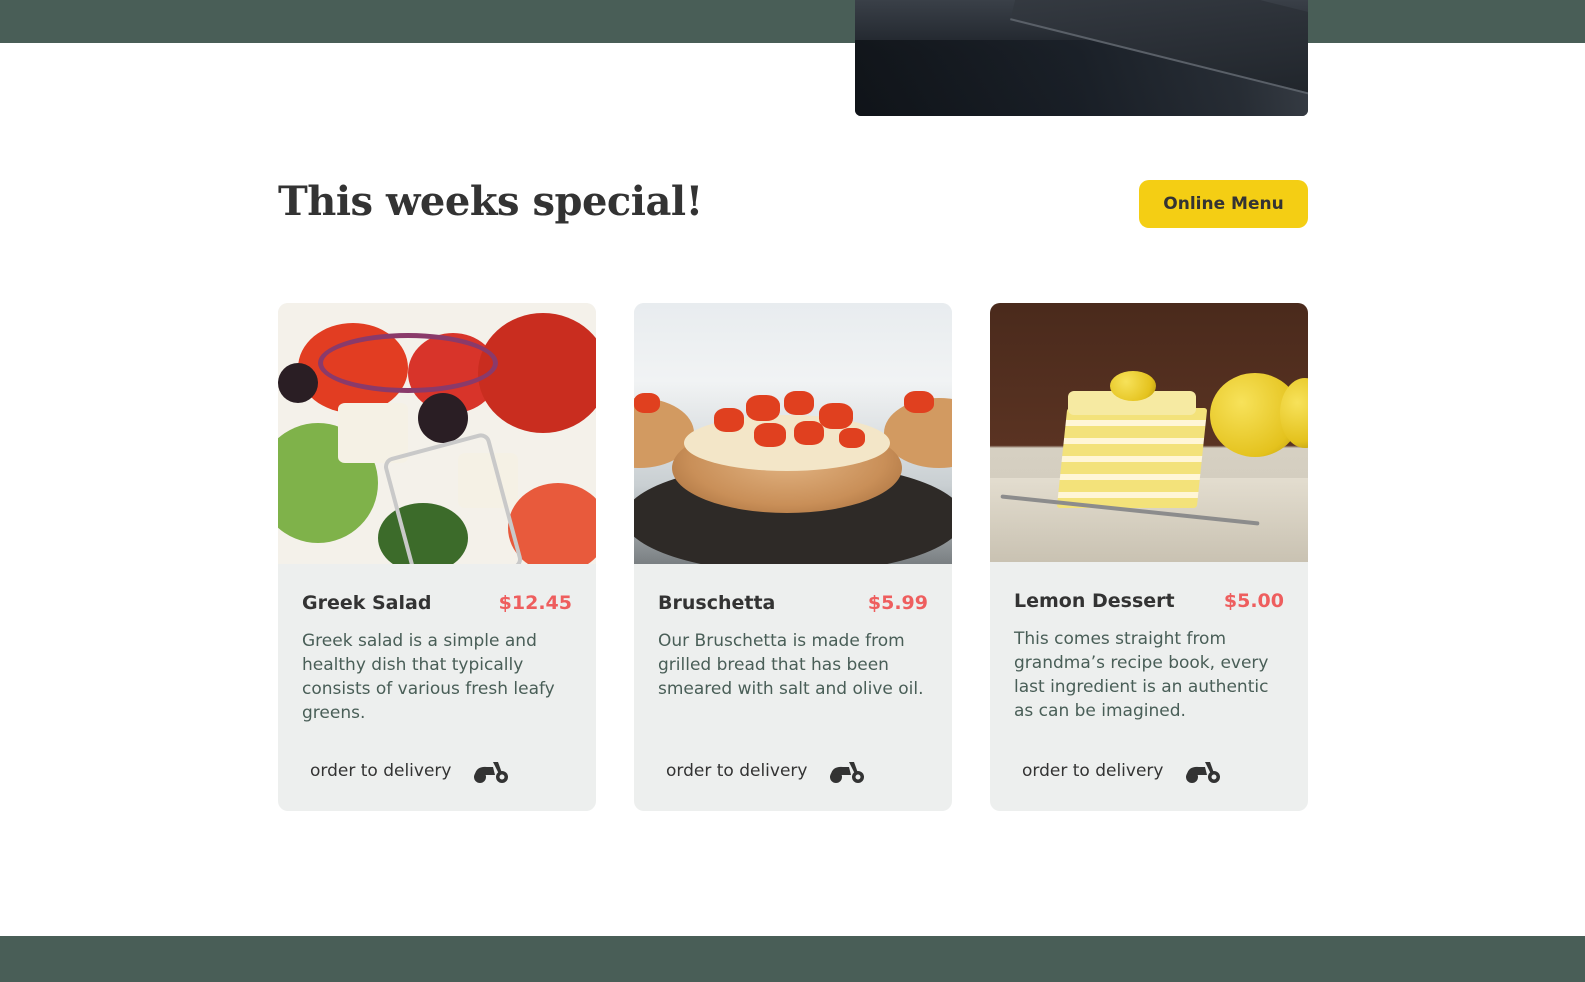 Image resolution: width=1585 pixels, height=982 pixels. I want to click on header-band, so click(792, 21).